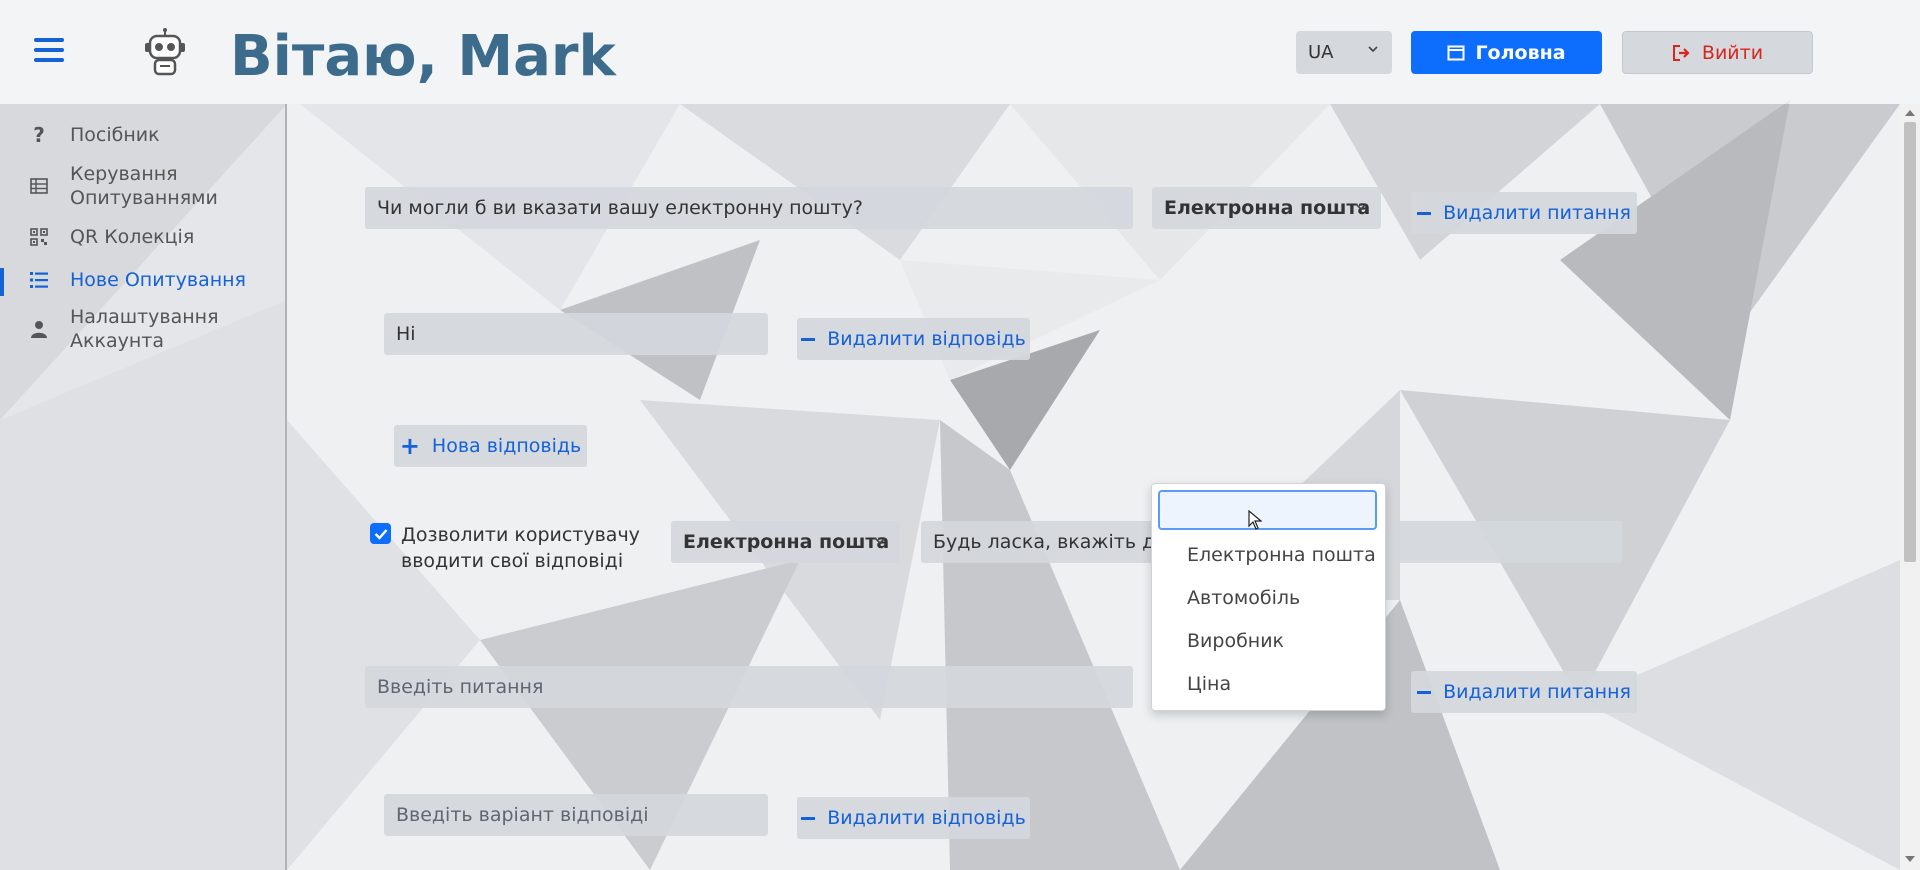 This screenshot has height=870, width=1920. I want to click on home-button: Головна, so click(1506, 52).